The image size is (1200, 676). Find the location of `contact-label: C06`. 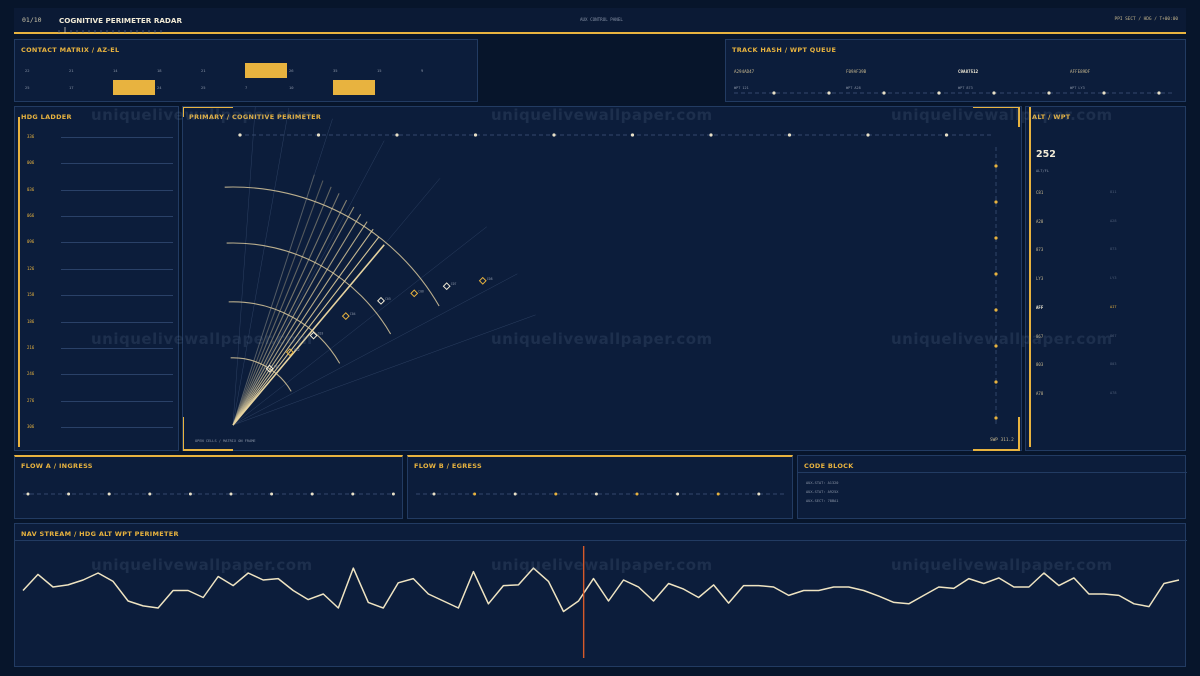

contact-label: C06 is located at coordinates (421, 291).